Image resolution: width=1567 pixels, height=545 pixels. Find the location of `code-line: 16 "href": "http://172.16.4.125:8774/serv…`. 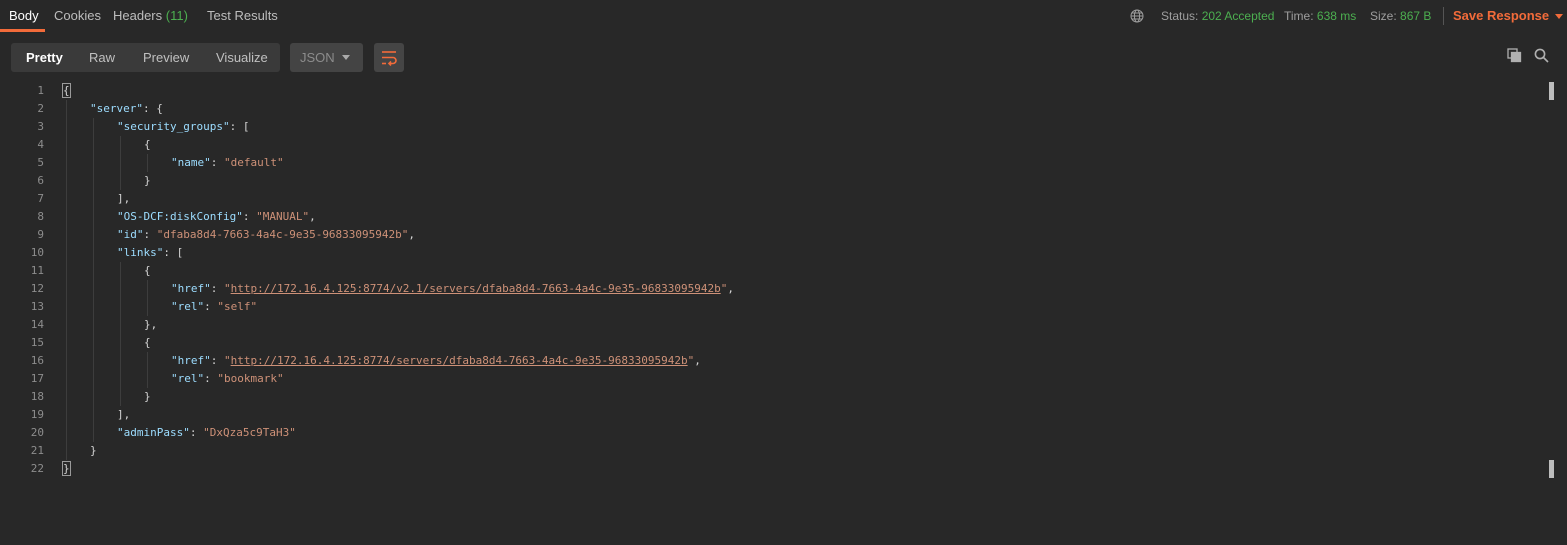

code-line: 16 "href": "http://172.16.4.125:8774/serv… is located at coordinates (770, 361).